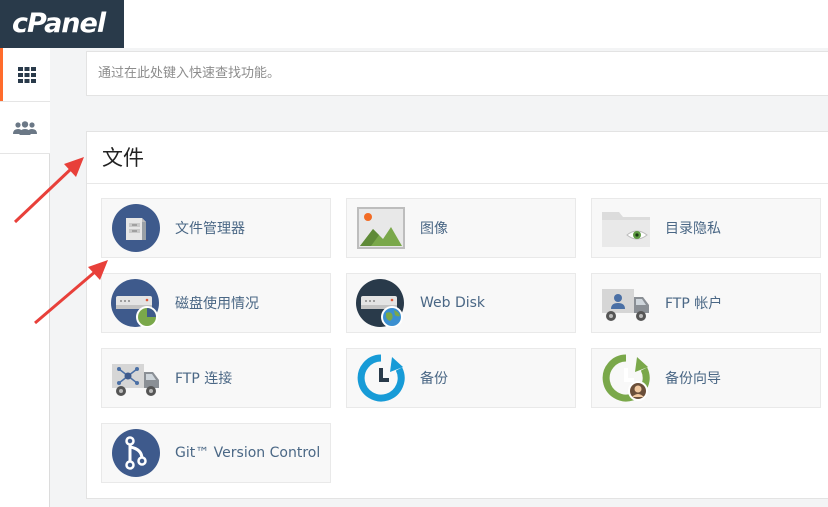 This screenshot has width=828, height=507. I want to click on web-disk-icon, so click(381, 303).